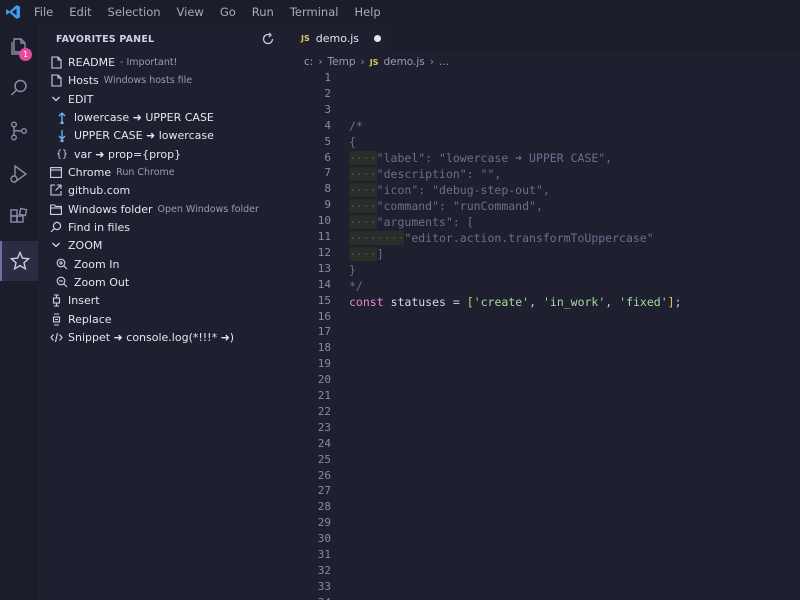  What do you see at coordinates (643, 302) in the screenshot?
I see `code-string: 'fixed'` at bounding box center [643, 302].